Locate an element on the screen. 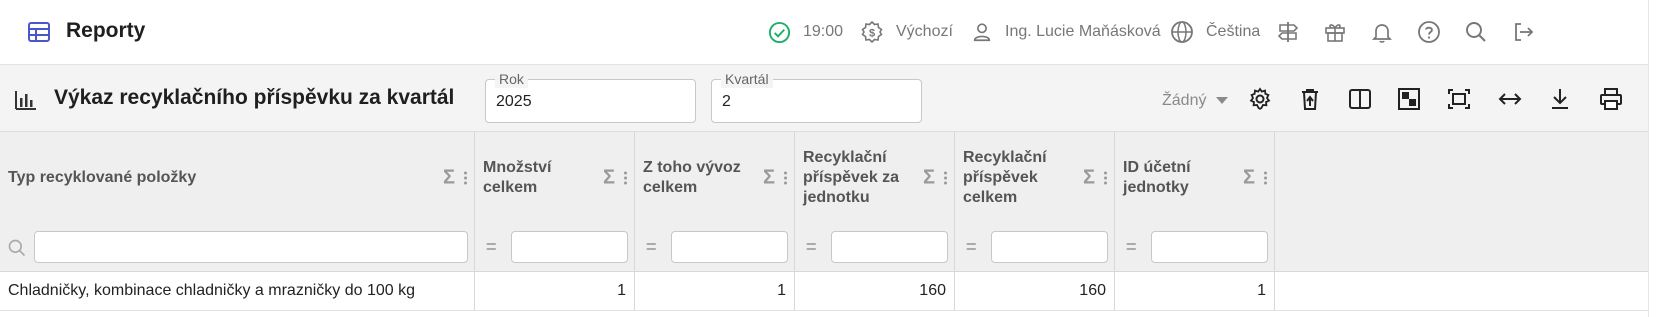 This screenshot has height=317, width=1657. notifications-button is located at coordinates (1382, 32).